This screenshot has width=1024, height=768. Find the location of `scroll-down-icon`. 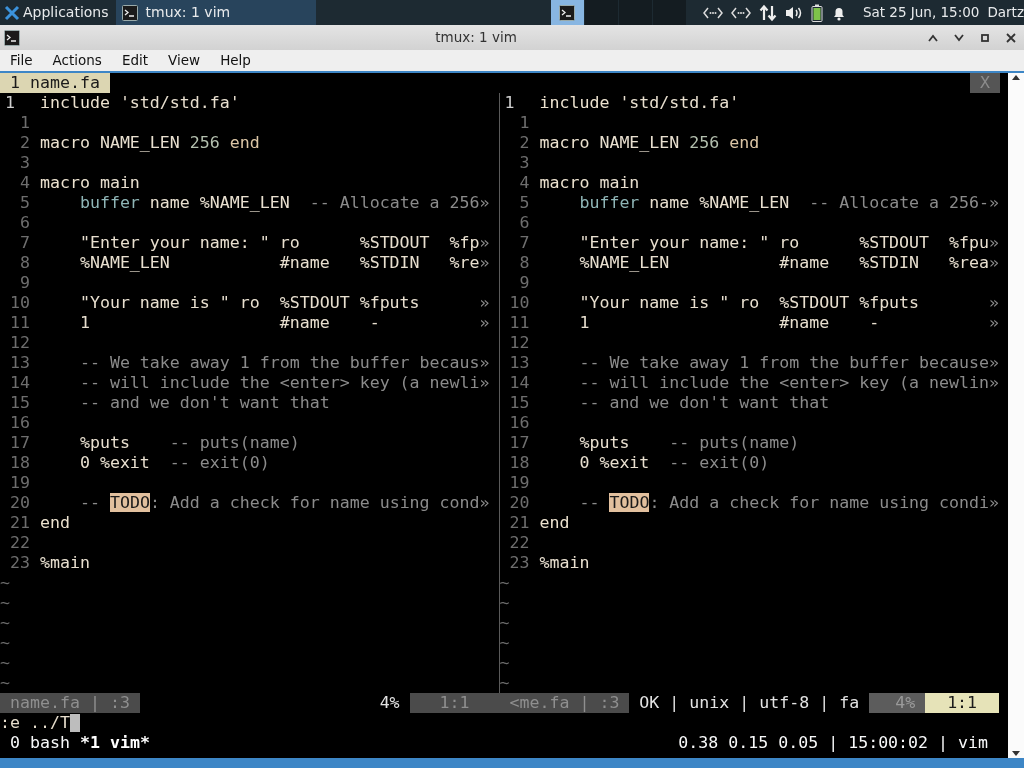

scroll-down-icon is located at coordinates (1016, 754).